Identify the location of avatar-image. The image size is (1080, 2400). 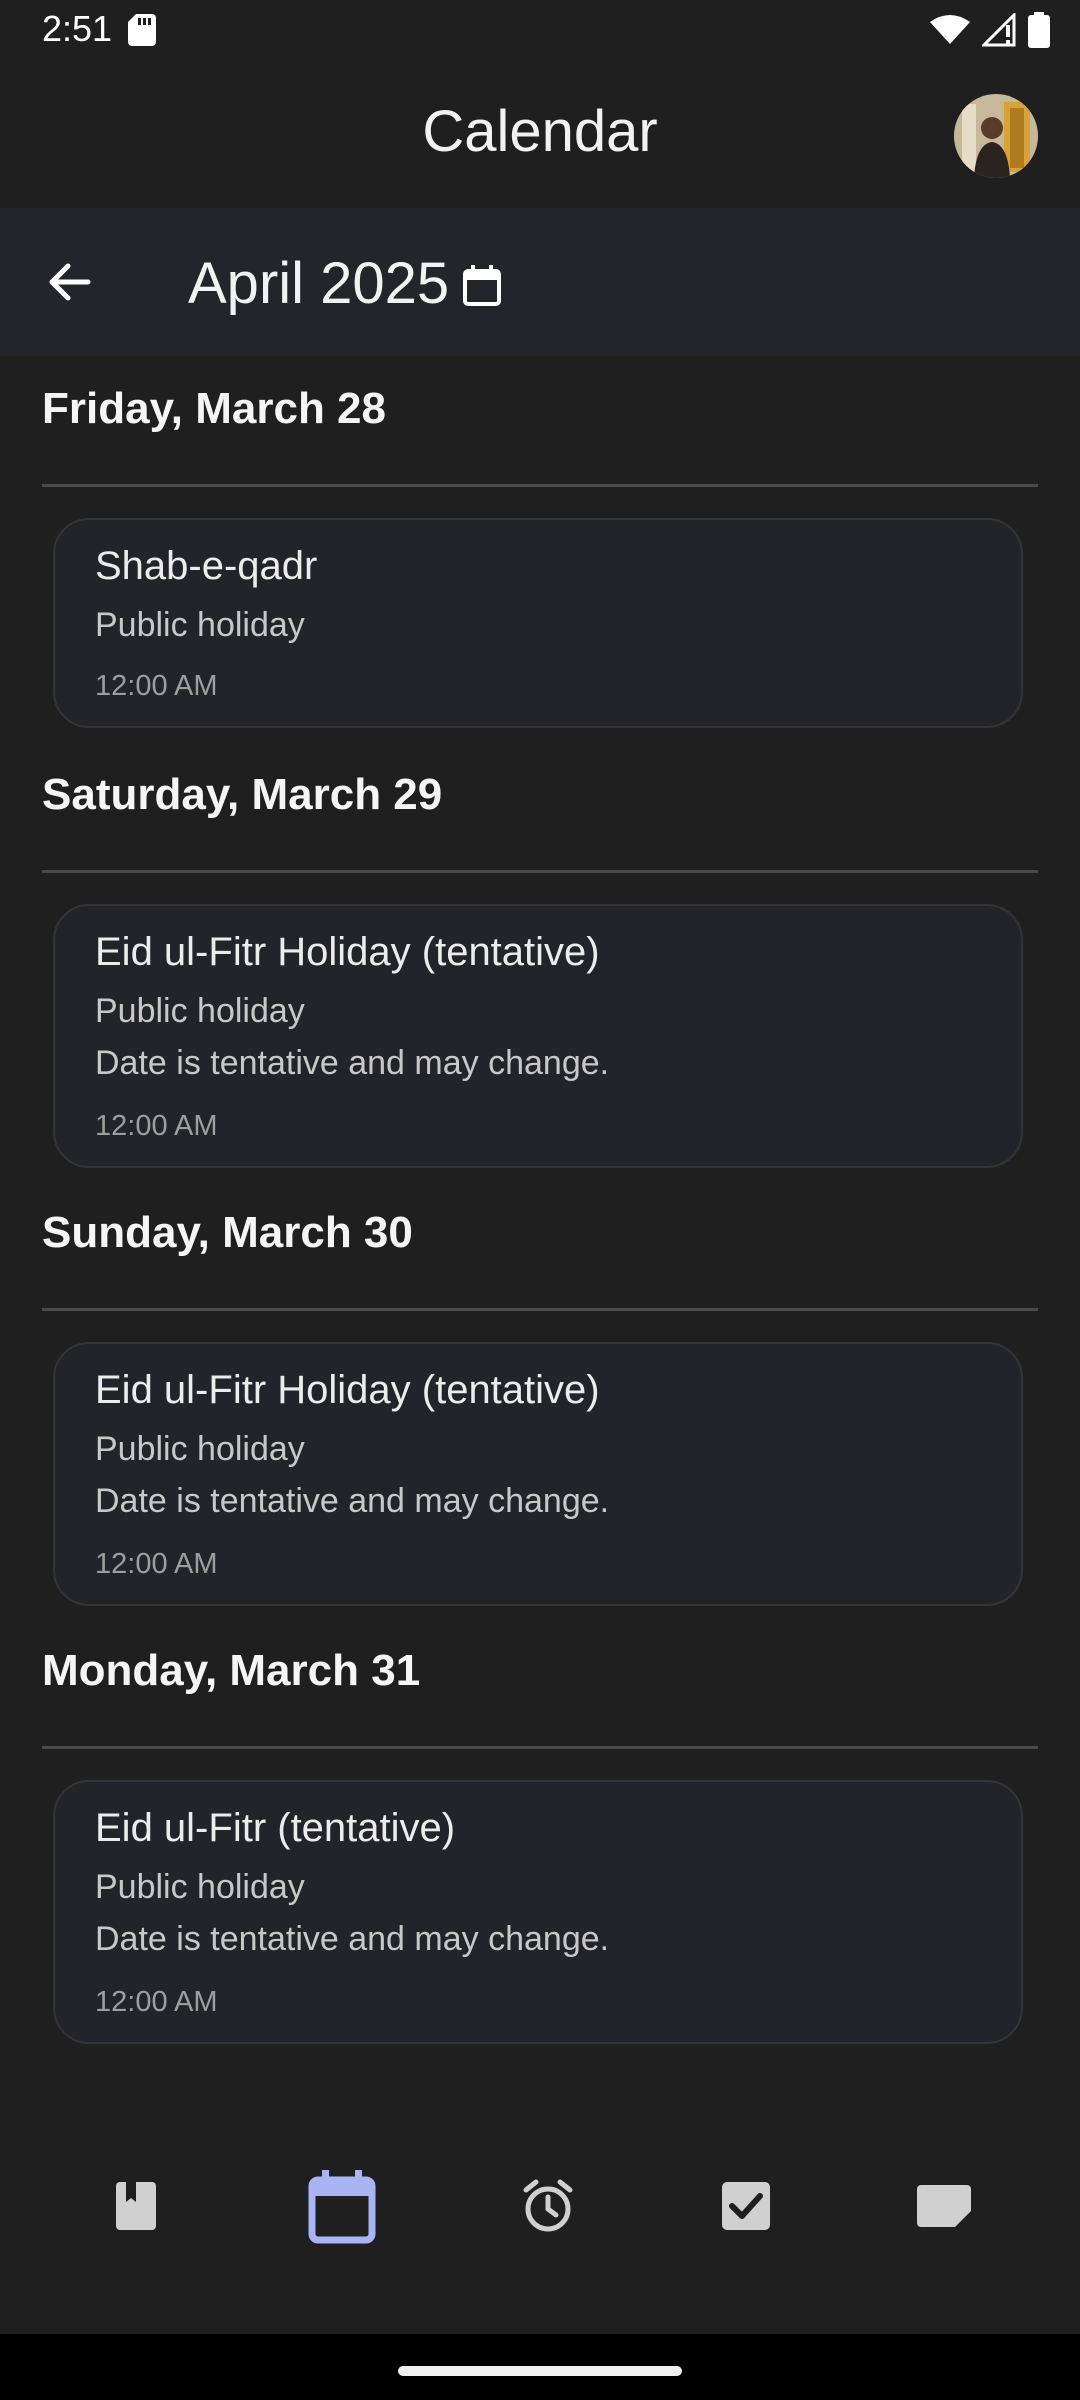
(996, 136).